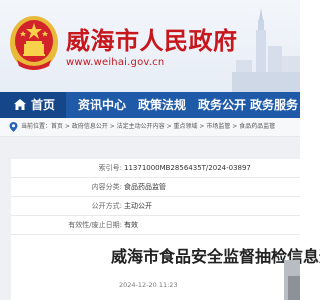 The image size is (320, 300). I want to click on info-value: 11371000MB2856435T/2024-03897, so click(187, 168).